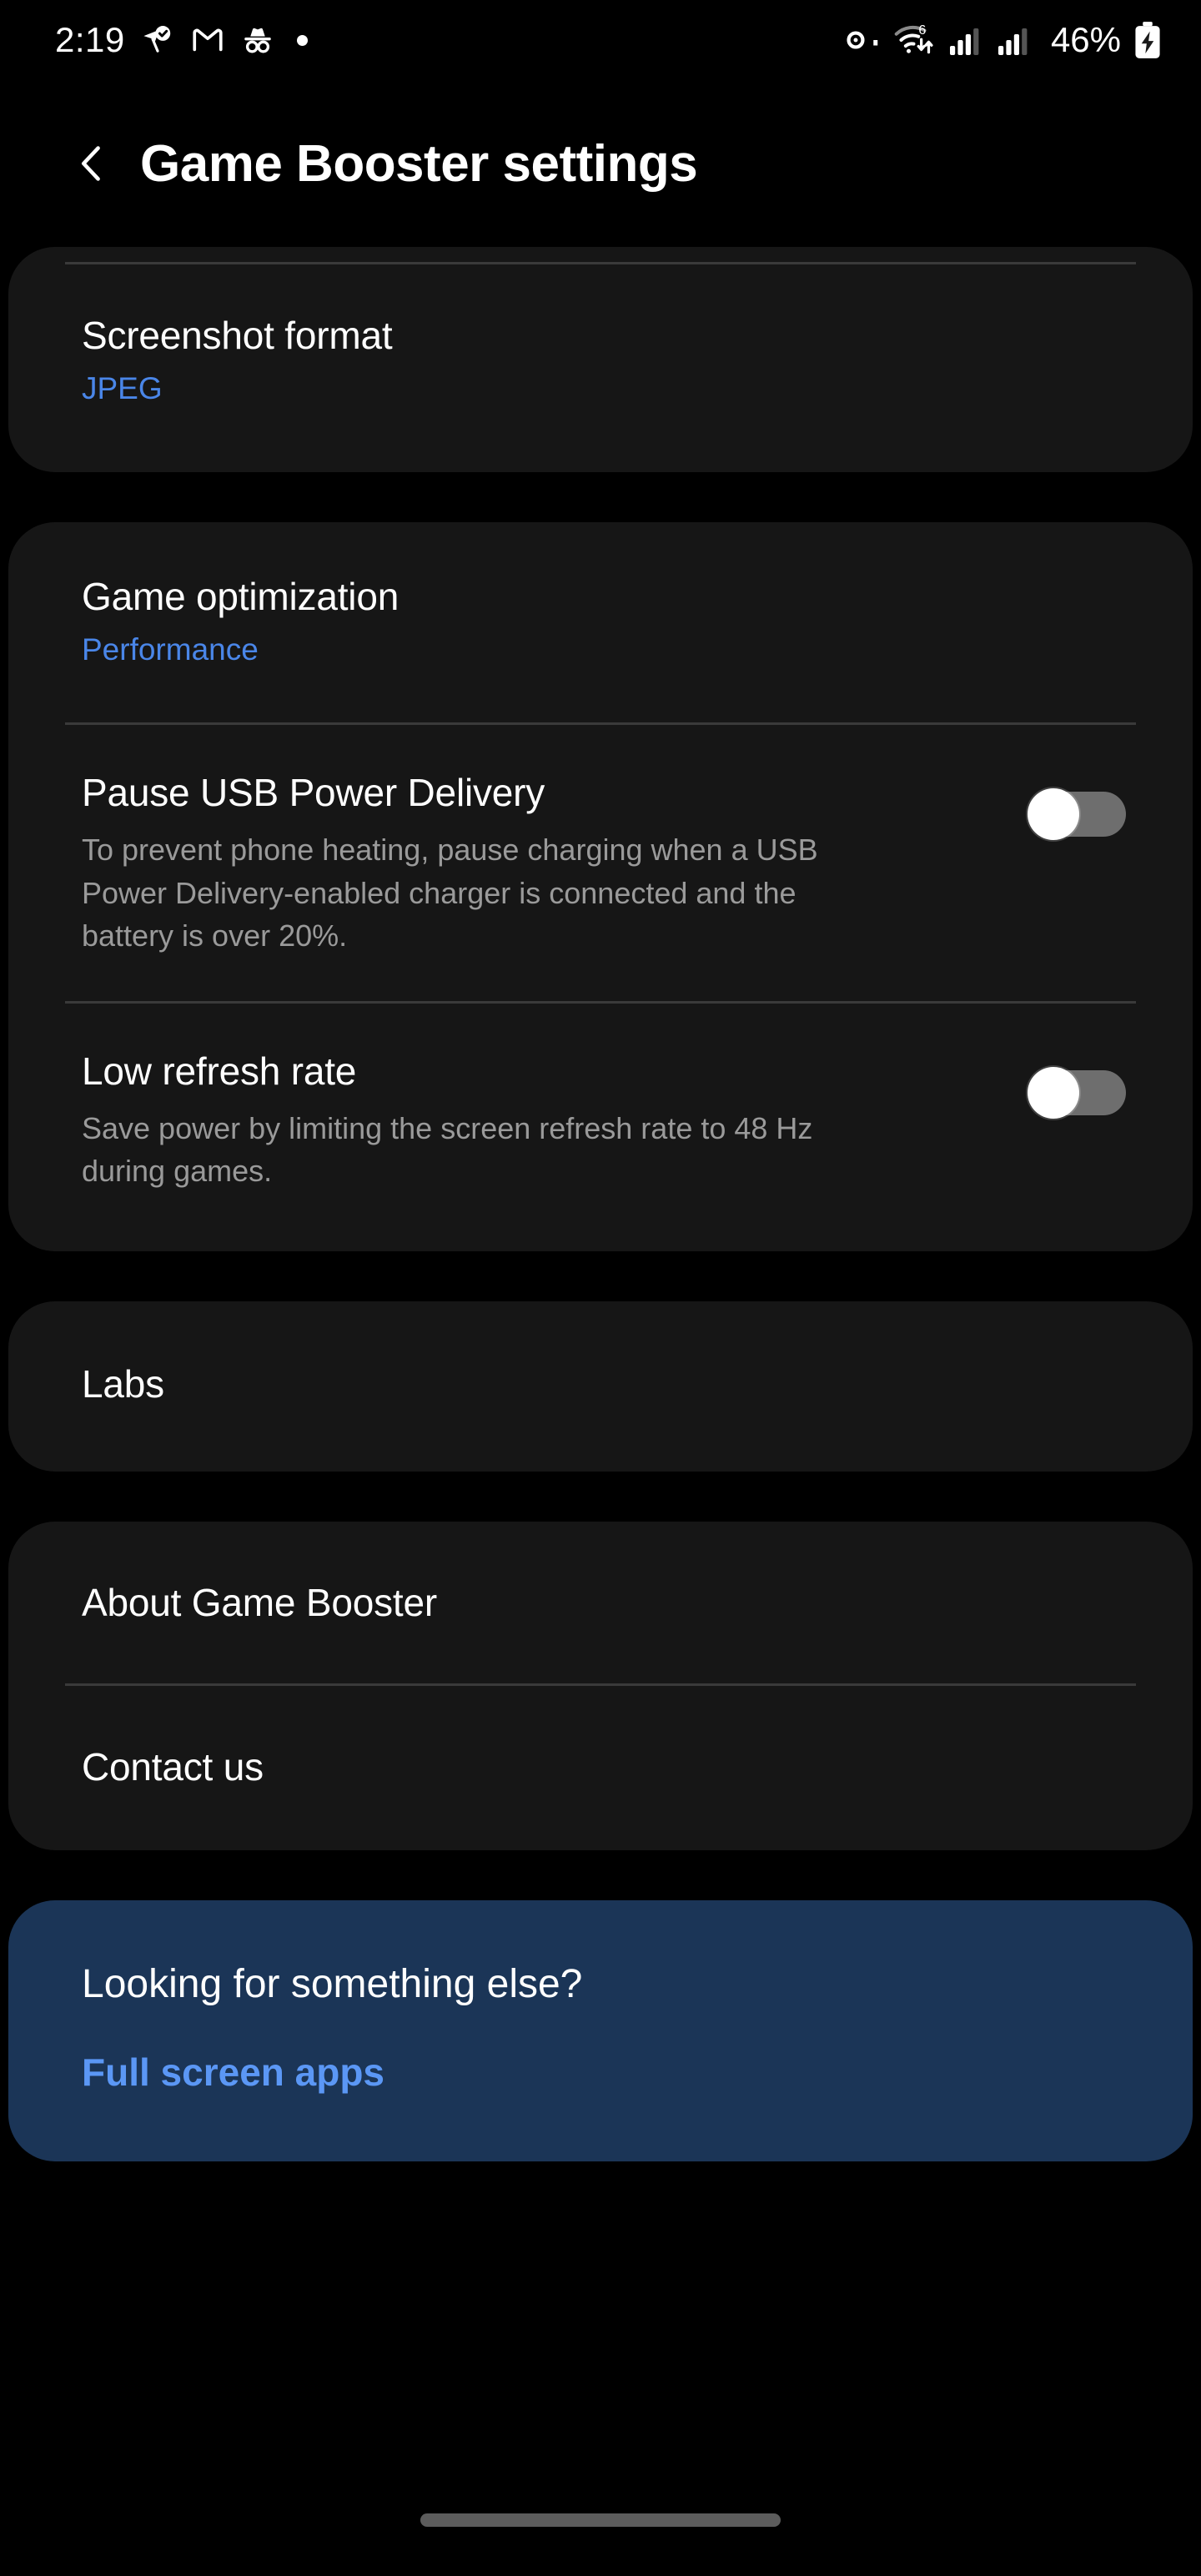 This screenshot has width=1201, height=2576. What do you see at coordinates (601, 2529) in the screenshot?
I see `navigation-bar` at bounding box center [601, 2529].